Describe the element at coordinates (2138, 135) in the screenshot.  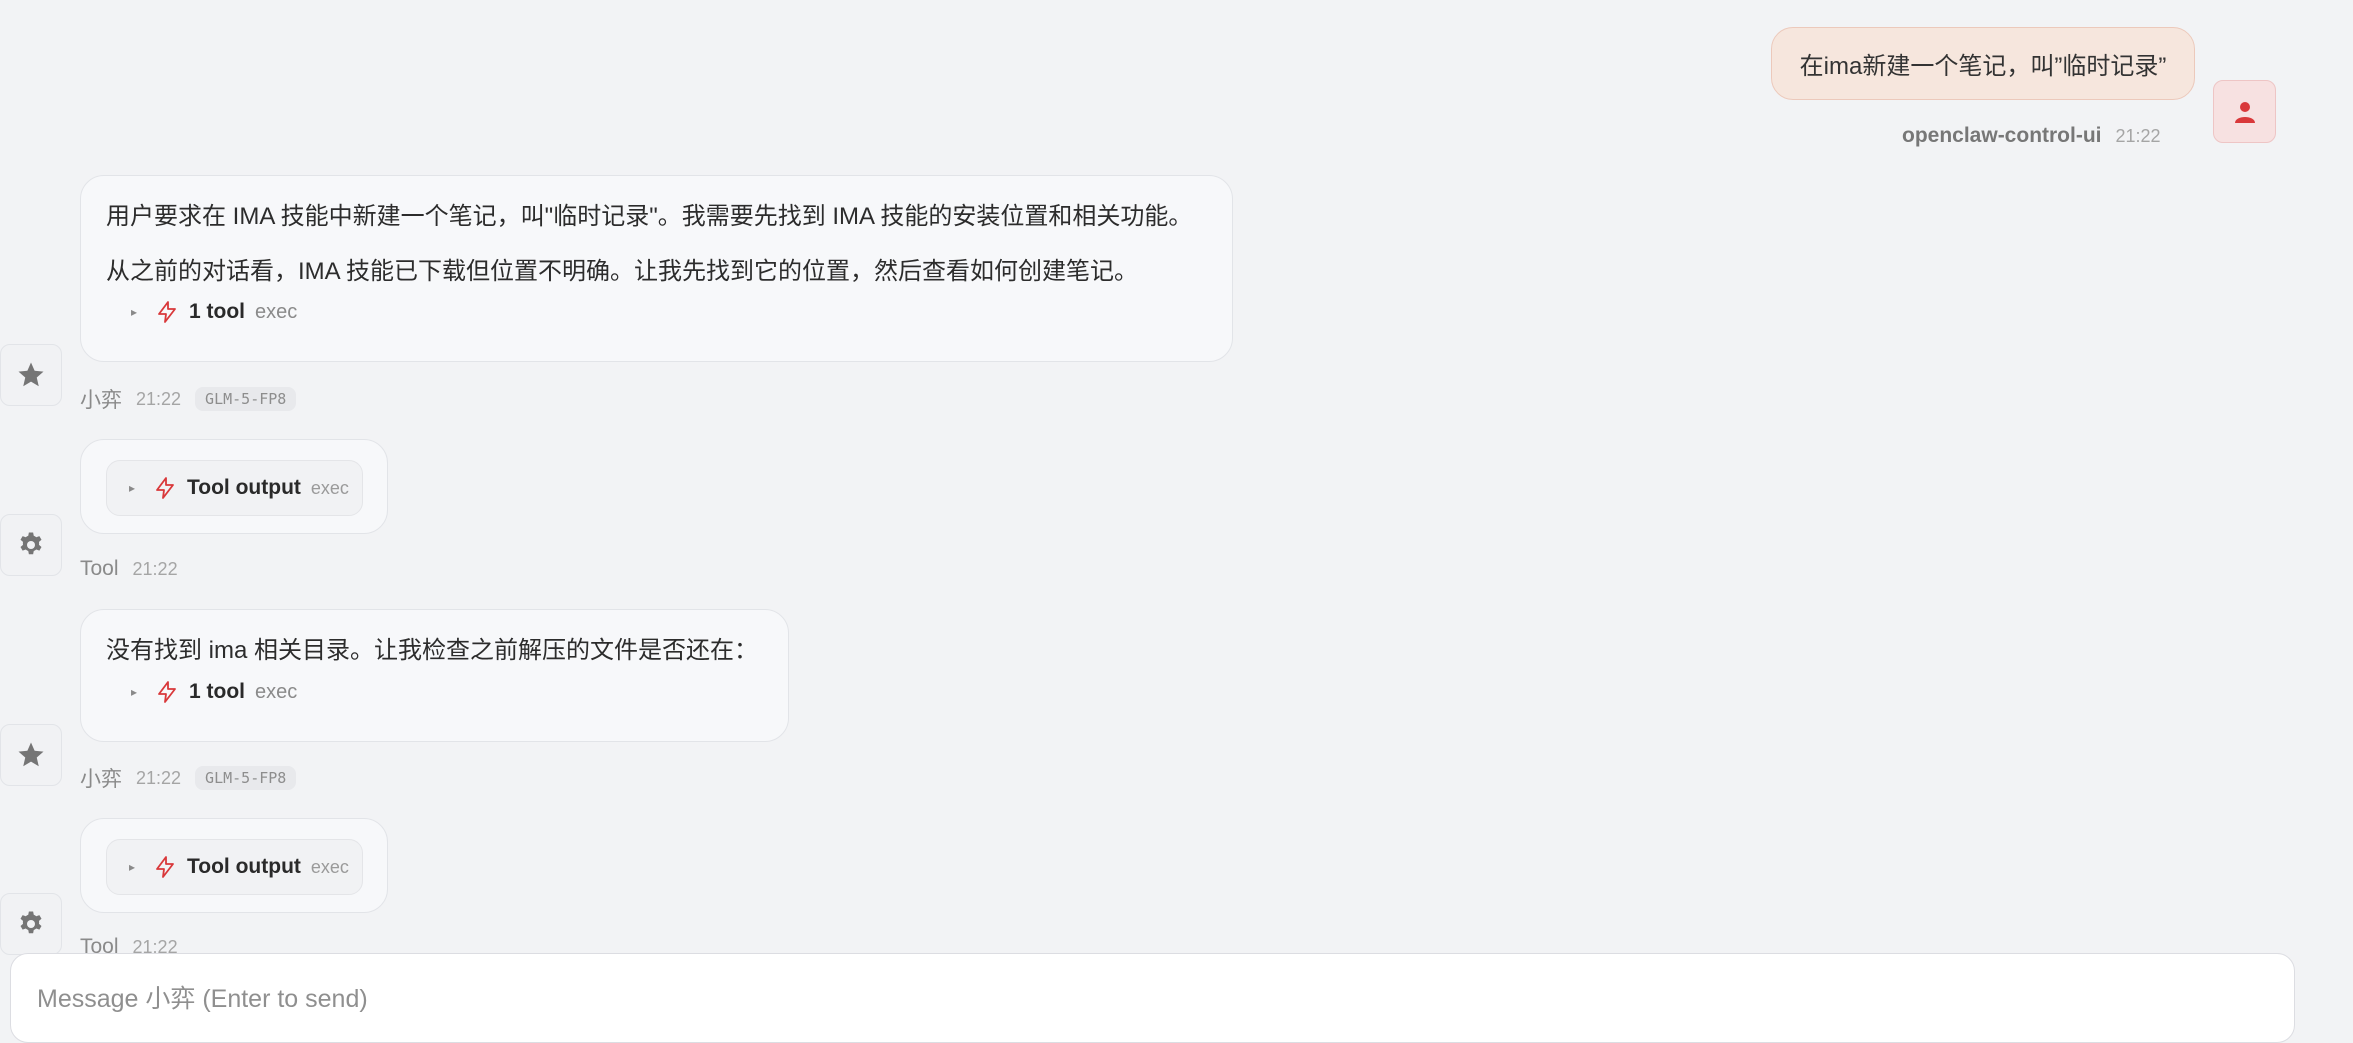
I see `user-message-time: 21:22` at that location.